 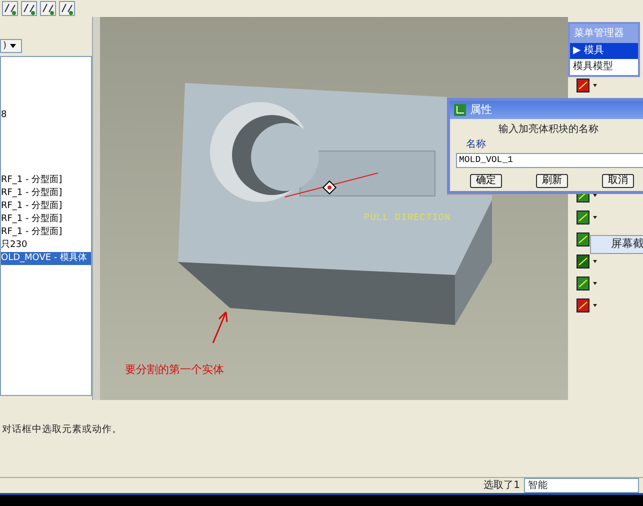 I want to click on tree-filter-dropdown: ), so click(x=11, y=46).